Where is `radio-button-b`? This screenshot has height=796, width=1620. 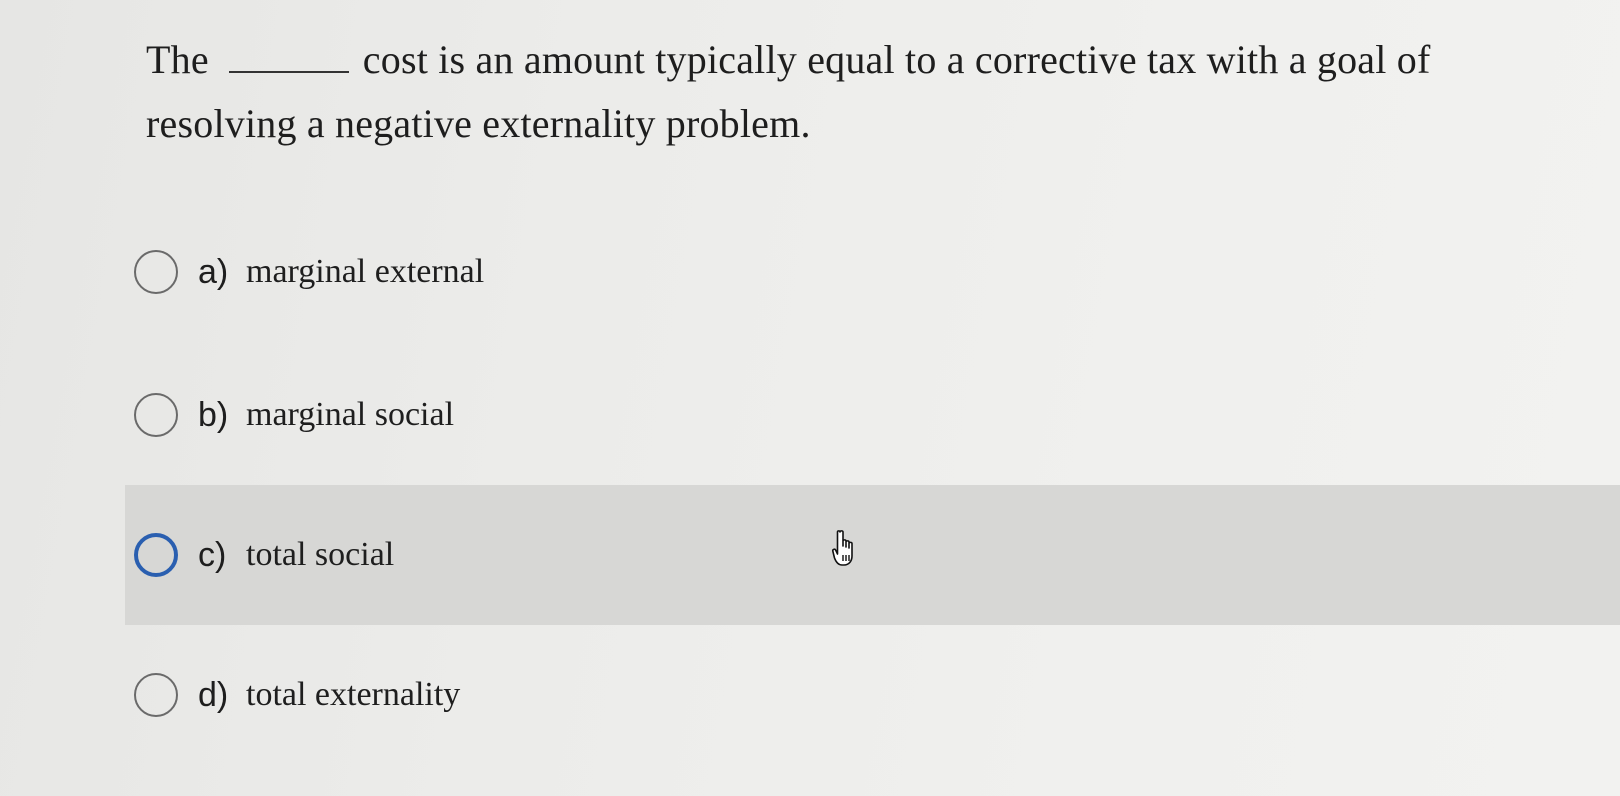
radio-button-b is located at coordinates (156, 415).